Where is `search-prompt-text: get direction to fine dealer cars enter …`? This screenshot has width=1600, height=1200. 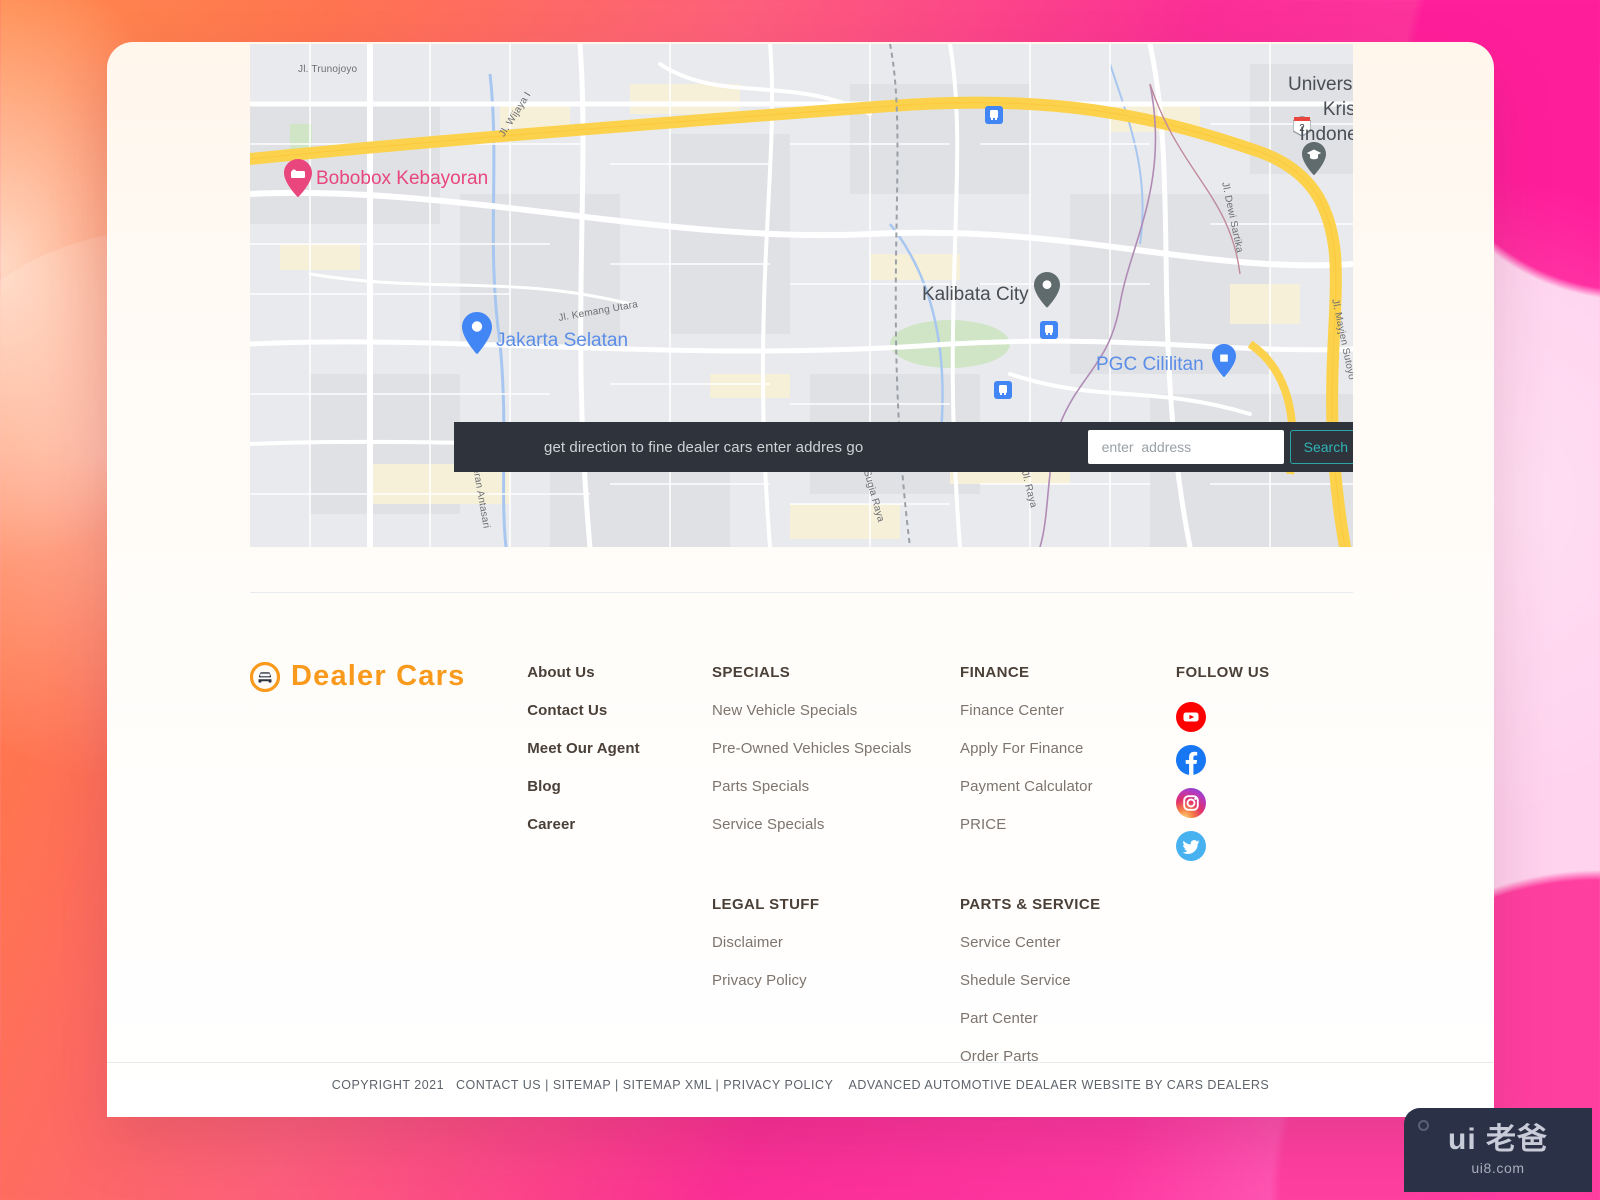 search-prompt-text: get direction to fine dealer cars enter … is located at coordinates (704, 447).